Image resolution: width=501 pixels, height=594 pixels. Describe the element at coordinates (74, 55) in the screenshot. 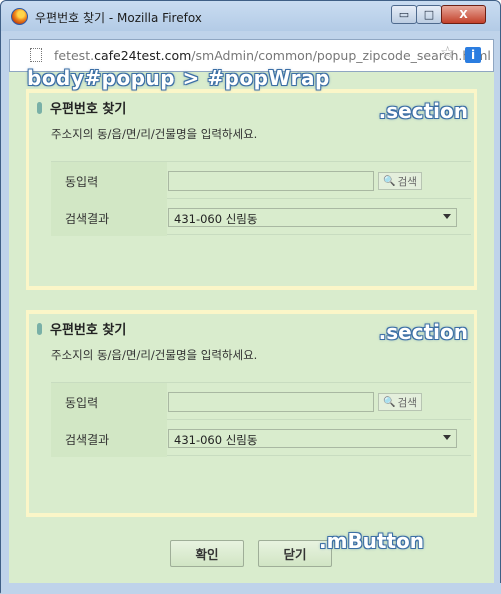

I see `url-prefix: fetest.` at that location.